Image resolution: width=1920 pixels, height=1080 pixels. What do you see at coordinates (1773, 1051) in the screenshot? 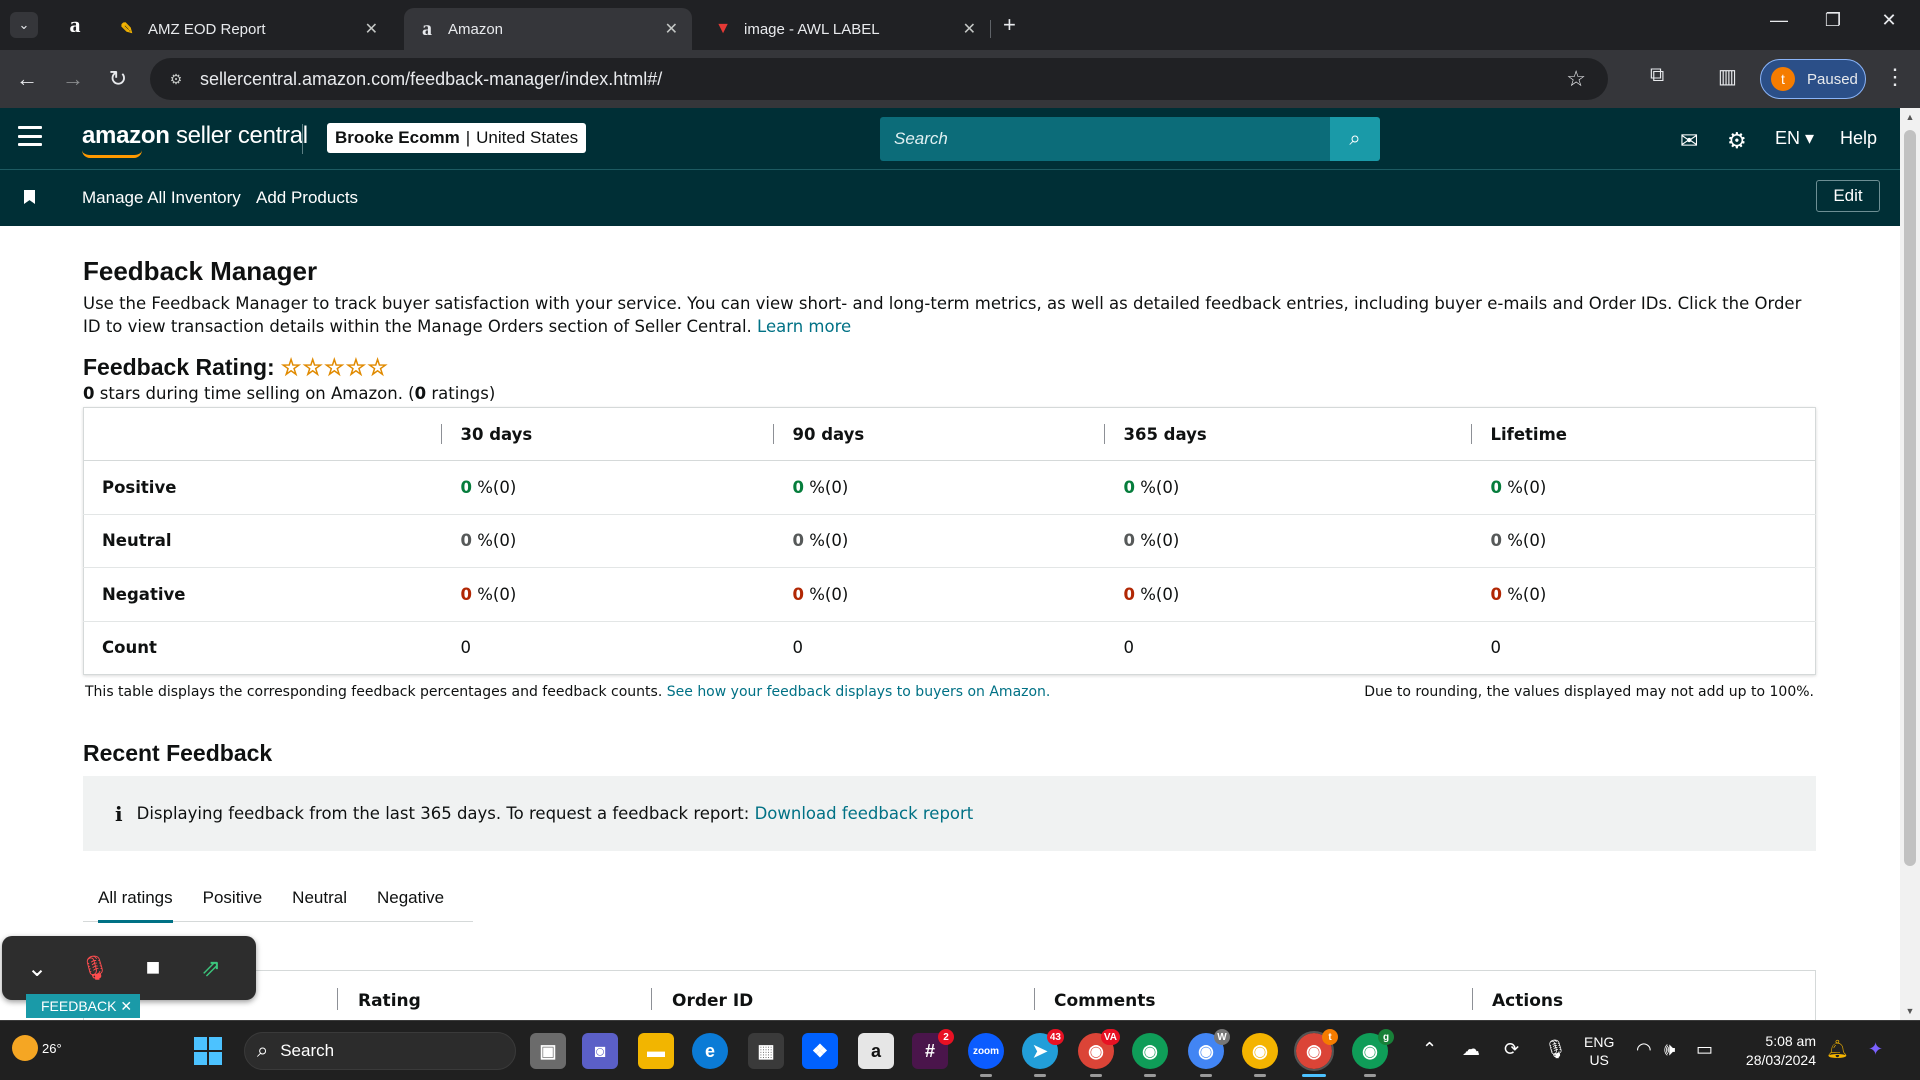
I see `clock: 5:08 am 28/03/2024` at bounding box center [1773, 1051].